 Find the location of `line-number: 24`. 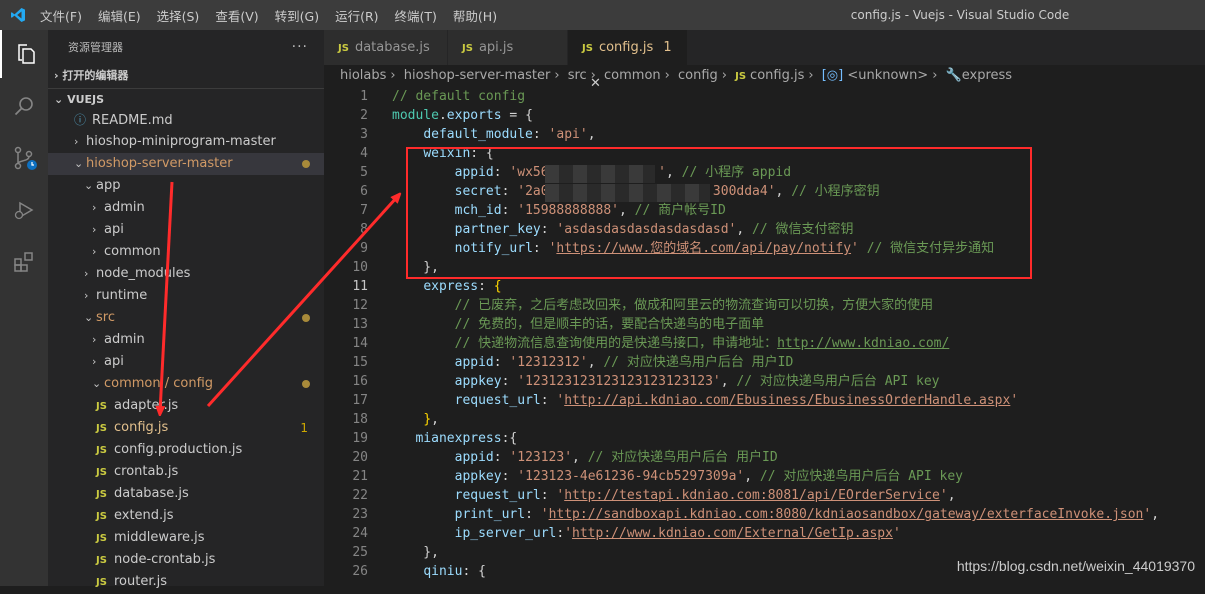

line-number: 24 is located at coordinates (360, 533).